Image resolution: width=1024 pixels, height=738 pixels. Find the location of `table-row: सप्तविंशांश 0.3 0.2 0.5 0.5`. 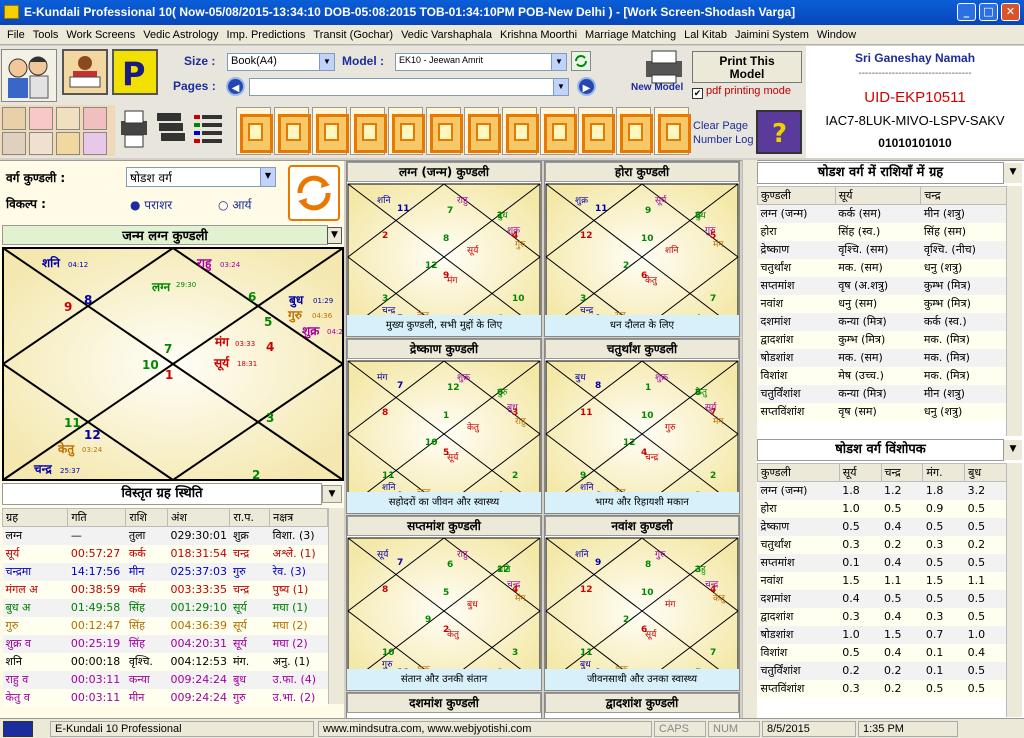

table-row: सप्तविंशांश 0.3 0.2 0.5 0.5 is located at coordinates (882, 688).